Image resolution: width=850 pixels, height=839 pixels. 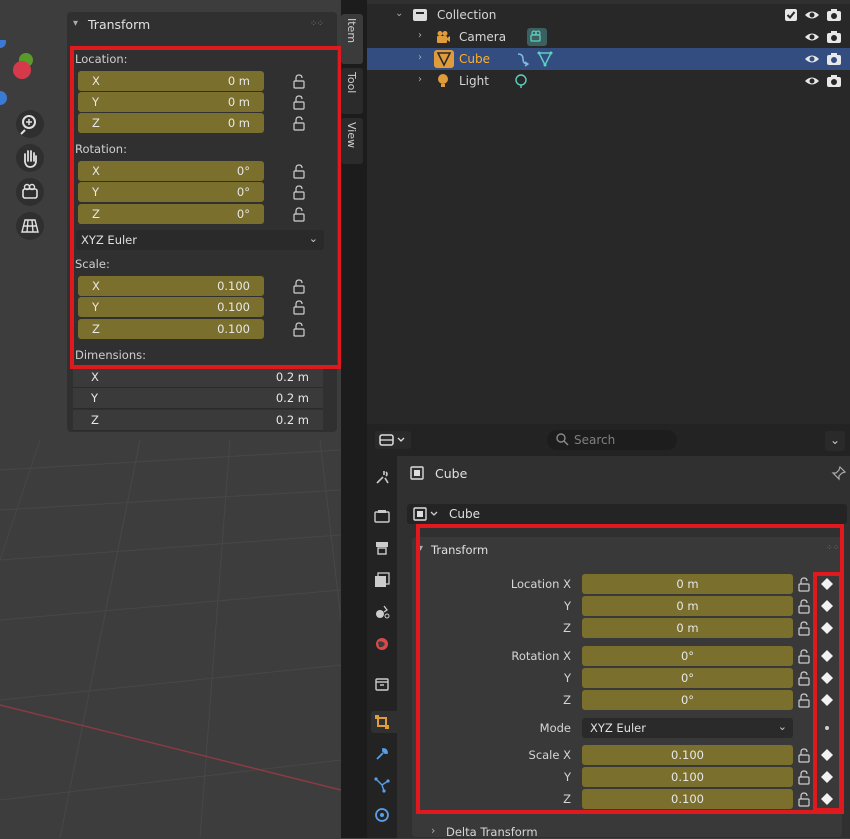 I want to click on tab-object, so click(x=384, y=722).